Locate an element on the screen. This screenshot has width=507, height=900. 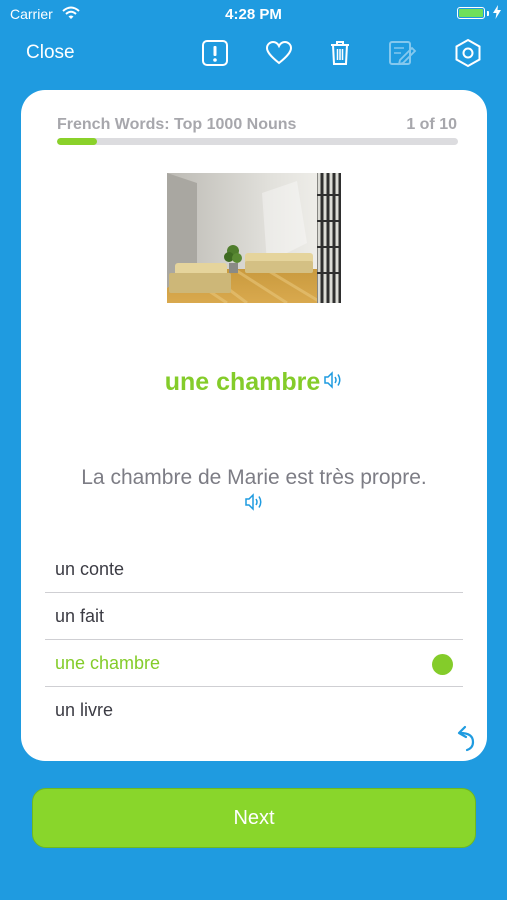
card-count: 1 of 10 is located at coordinates (431, 124).